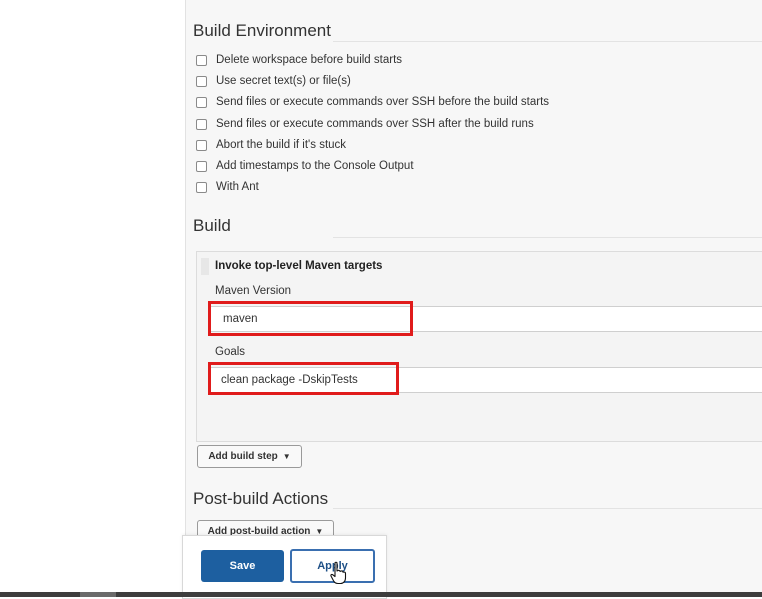  I want to click on option-secret-text: Use secret text(s) or file(s), so click(273, 81).